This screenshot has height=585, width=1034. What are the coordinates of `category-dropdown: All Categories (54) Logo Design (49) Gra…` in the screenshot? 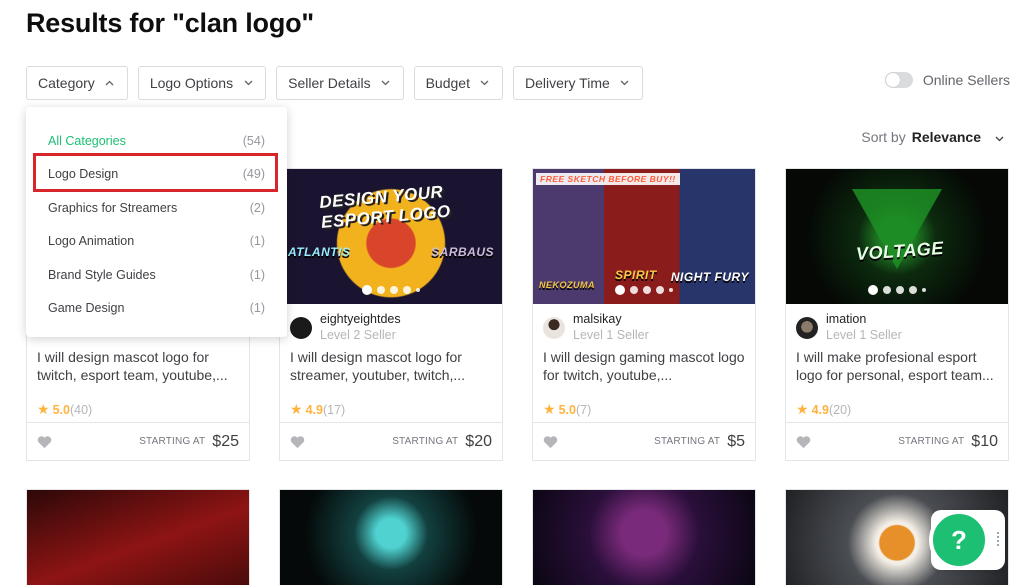 It's located at (156, 222).